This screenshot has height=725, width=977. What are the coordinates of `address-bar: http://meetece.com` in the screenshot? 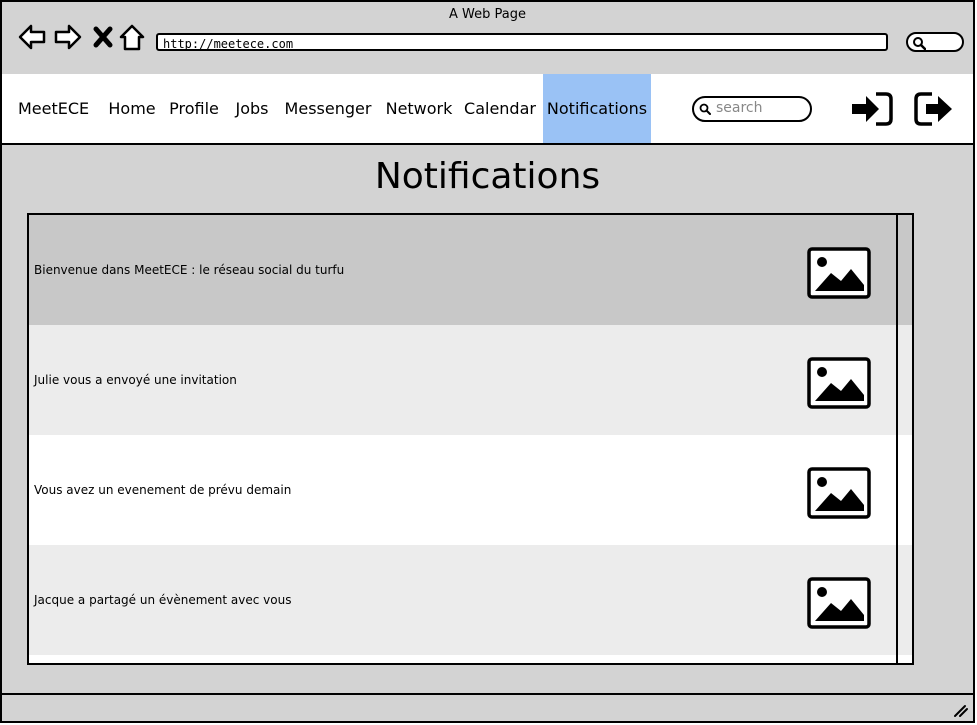 It's located at (522, 42).